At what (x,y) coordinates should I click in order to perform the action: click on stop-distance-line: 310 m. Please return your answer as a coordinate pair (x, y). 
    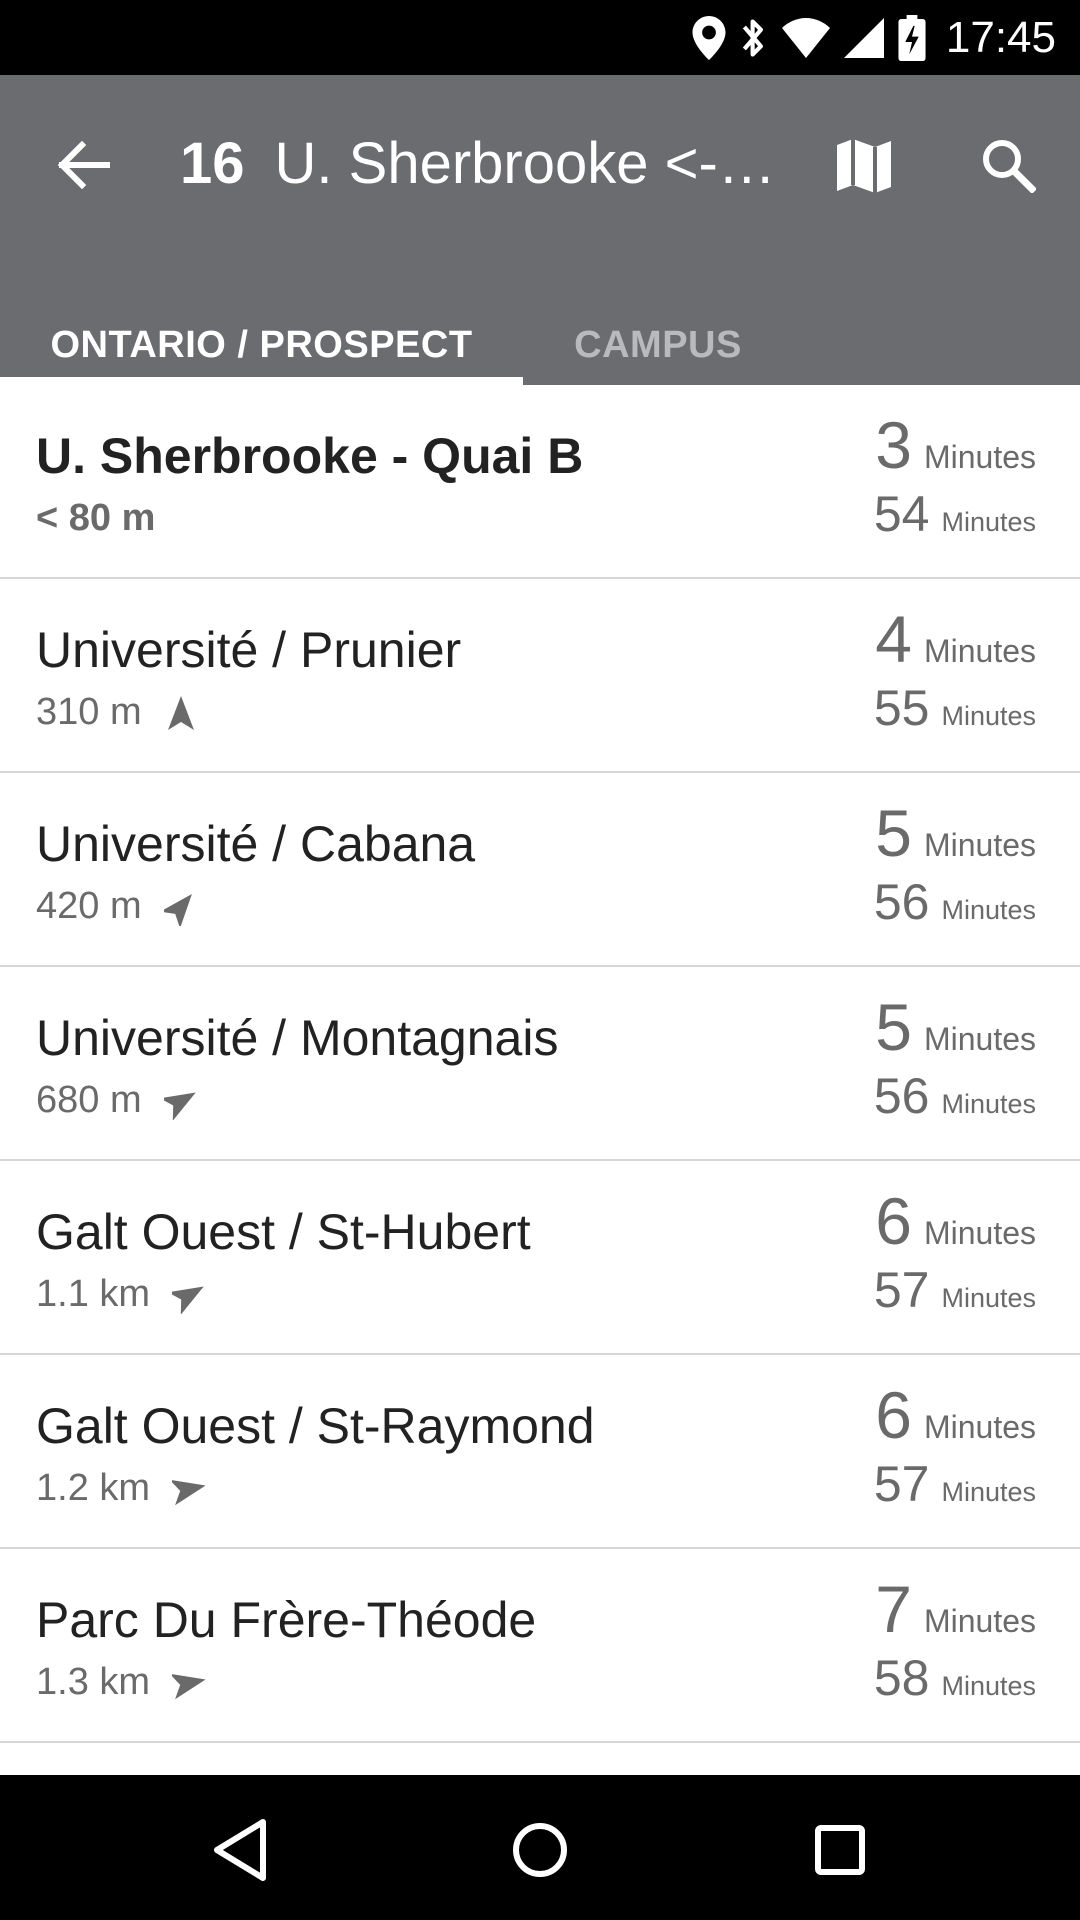
    Looking at the image, I should click on (117, 712).